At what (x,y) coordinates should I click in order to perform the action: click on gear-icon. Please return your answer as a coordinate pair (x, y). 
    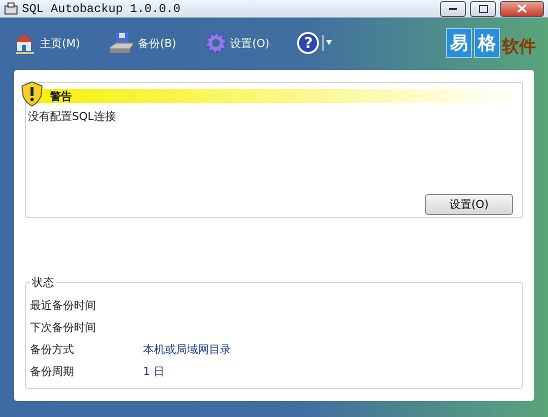
    Looking at the image, I should click on (216, 43).